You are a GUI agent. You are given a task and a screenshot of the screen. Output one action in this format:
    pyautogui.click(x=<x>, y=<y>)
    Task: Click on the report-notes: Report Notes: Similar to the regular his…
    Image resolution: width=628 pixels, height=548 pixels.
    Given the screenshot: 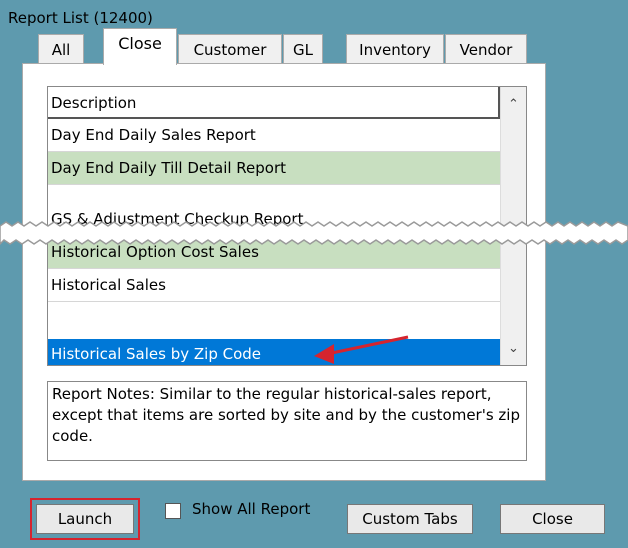 What is the action you would take?
    pyautogui.click(x=287, y=421)
    